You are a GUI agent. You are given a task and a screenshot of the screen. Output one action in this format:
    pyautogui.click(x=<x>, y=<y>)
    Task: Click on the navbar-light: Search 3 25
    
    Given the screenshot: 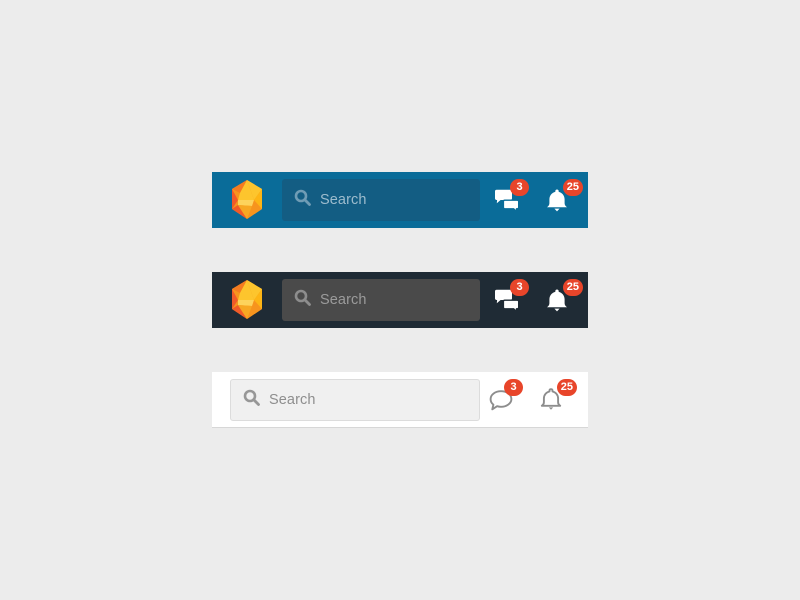 What is the action you would take?
    pyautogui.click(x=400, y=400)
    